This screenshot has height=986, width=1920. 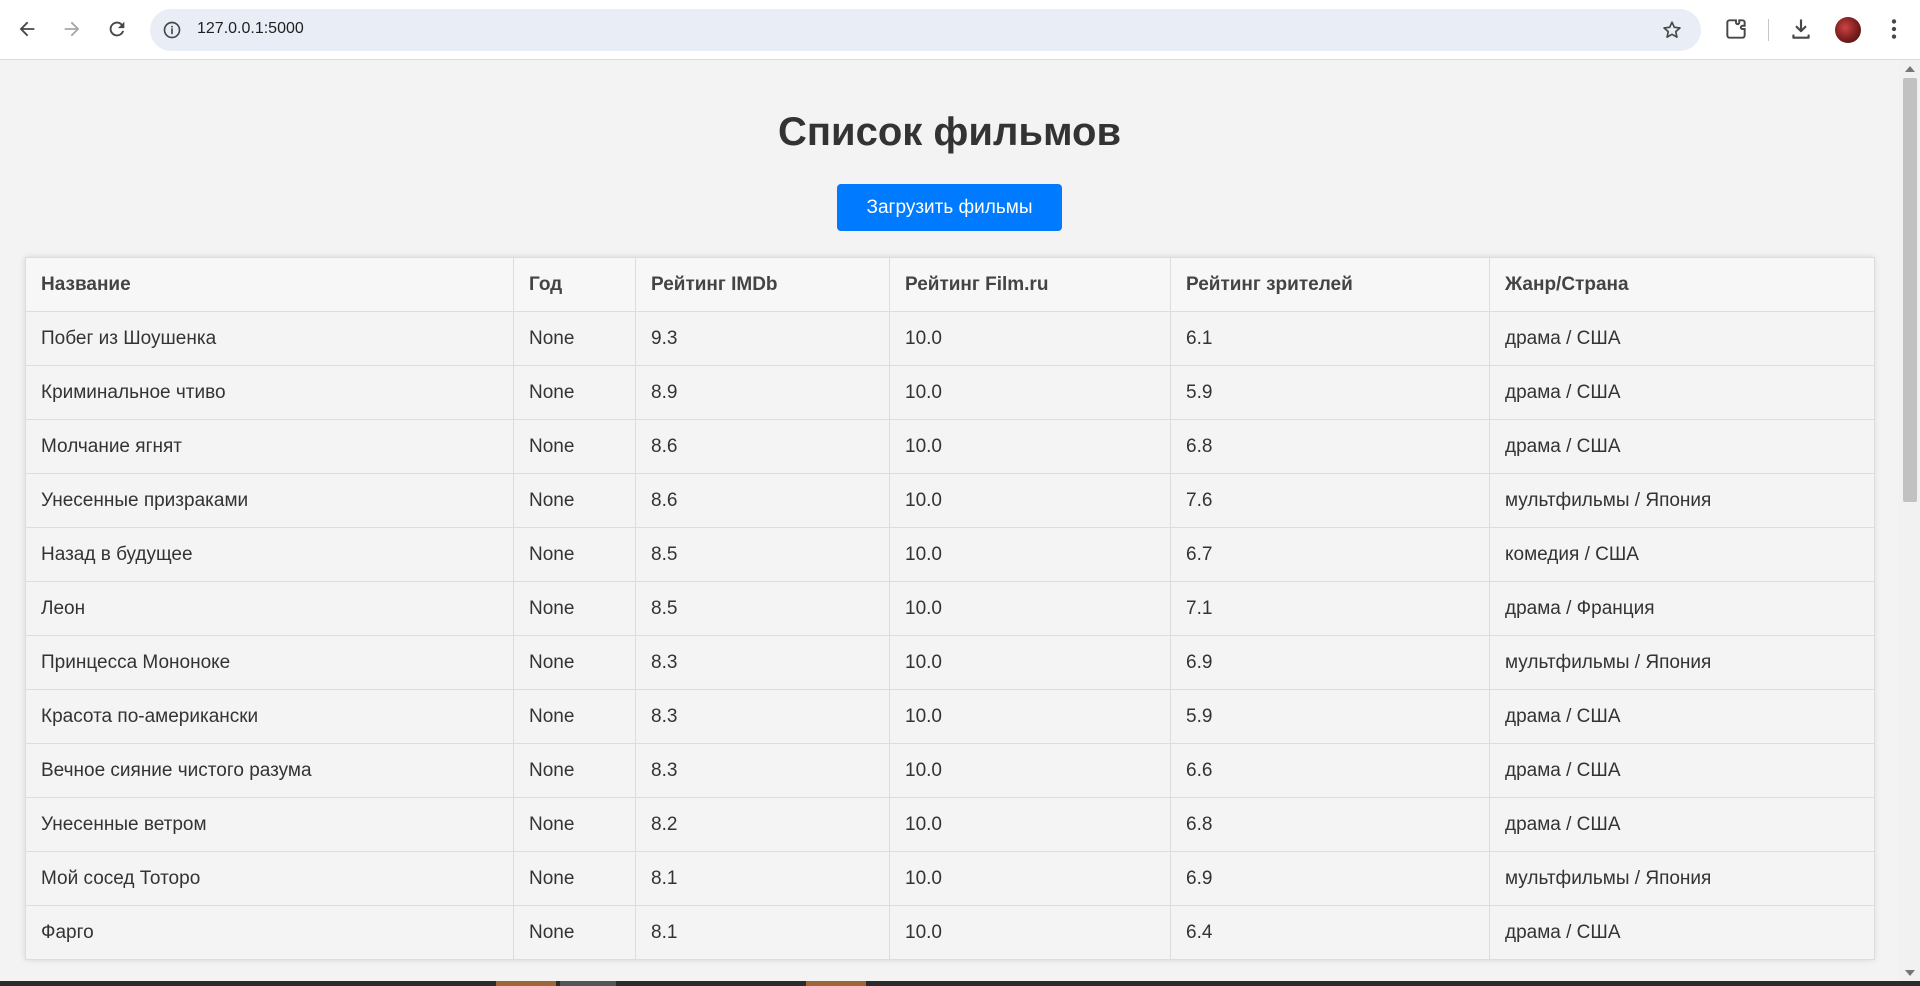 I want to click on cell-title: Побег из Шоушенка, so click(x=269, y=338).